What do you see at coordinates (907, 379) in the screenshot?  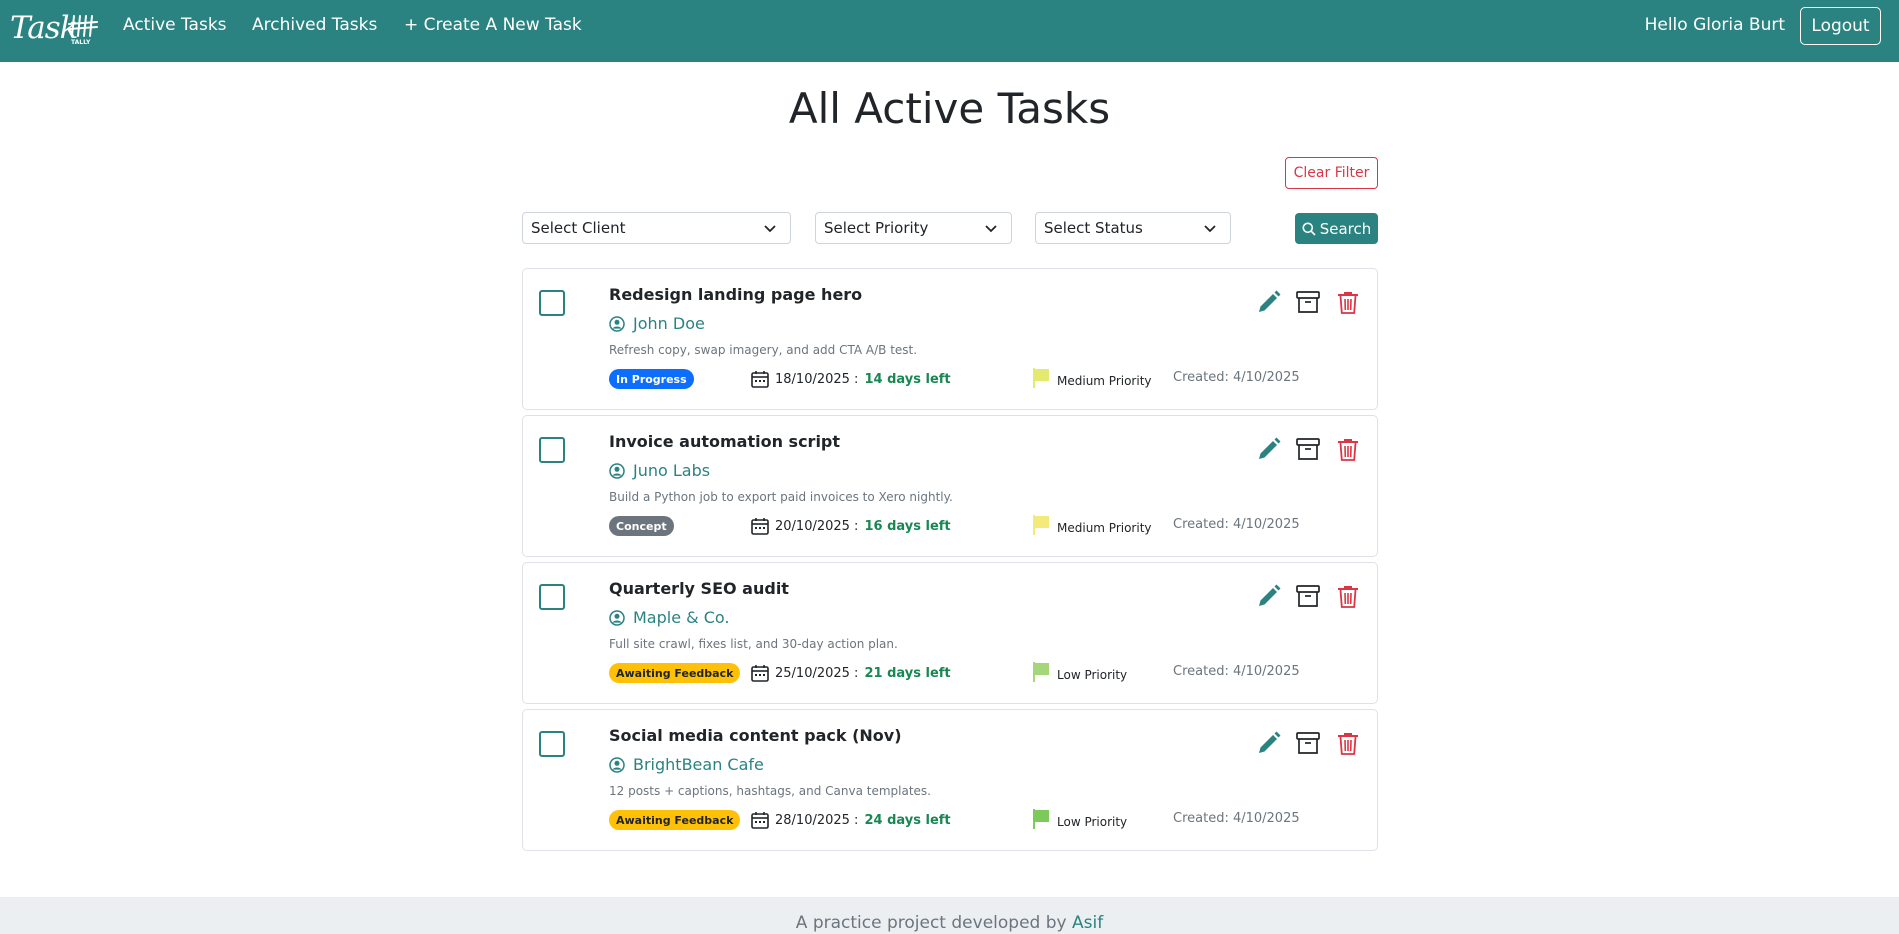 I see `task-days-left: 14 days left` at bounding box center [907, 379].